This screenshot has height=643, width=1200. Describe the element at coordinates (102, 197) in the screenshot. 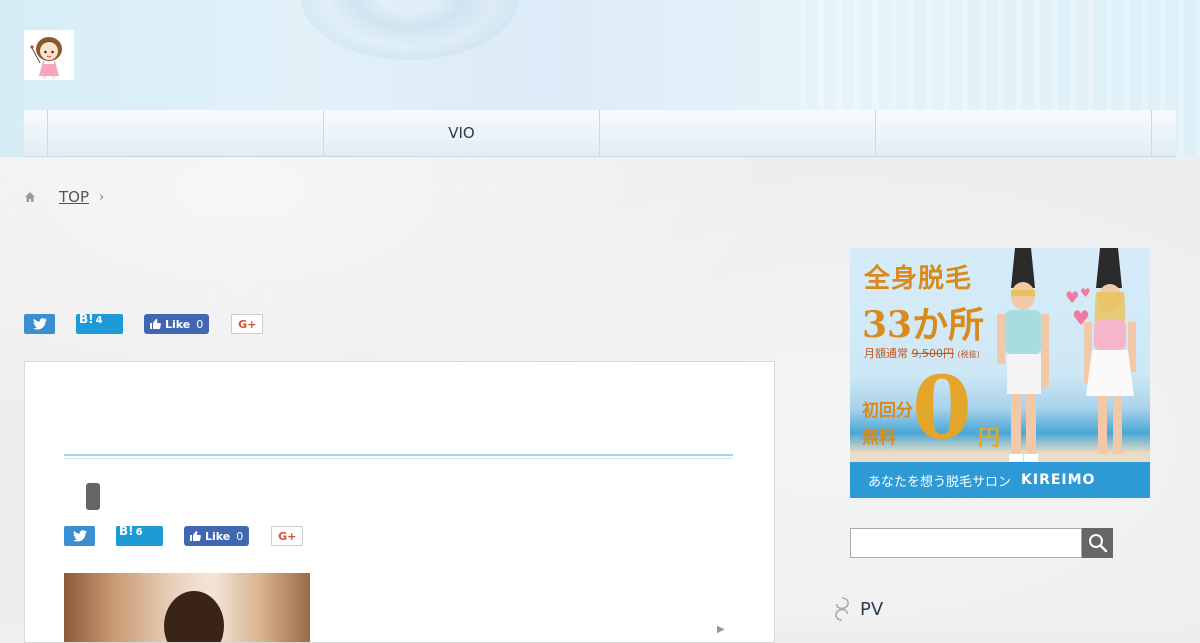

I see `chevron-right-icon: ›` at that location.